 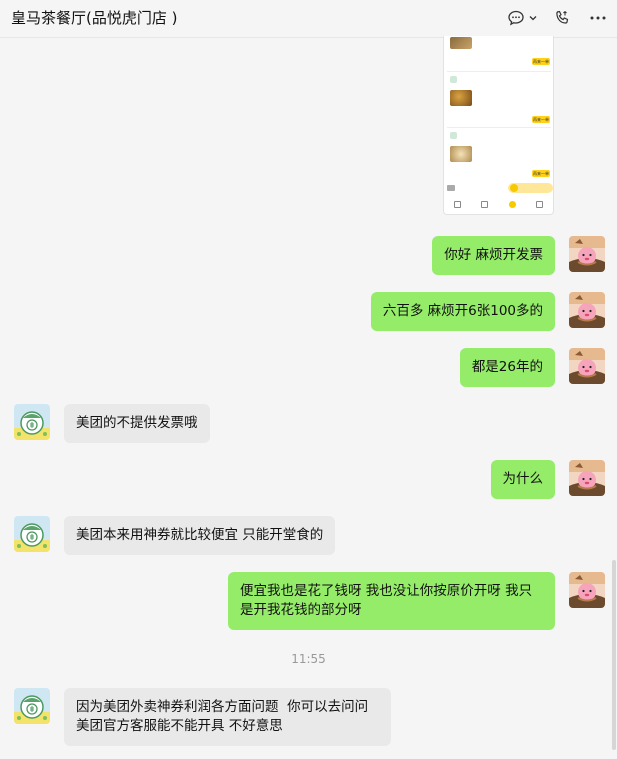 I want to click on nav-order-icon, so click(x=485, y=204).